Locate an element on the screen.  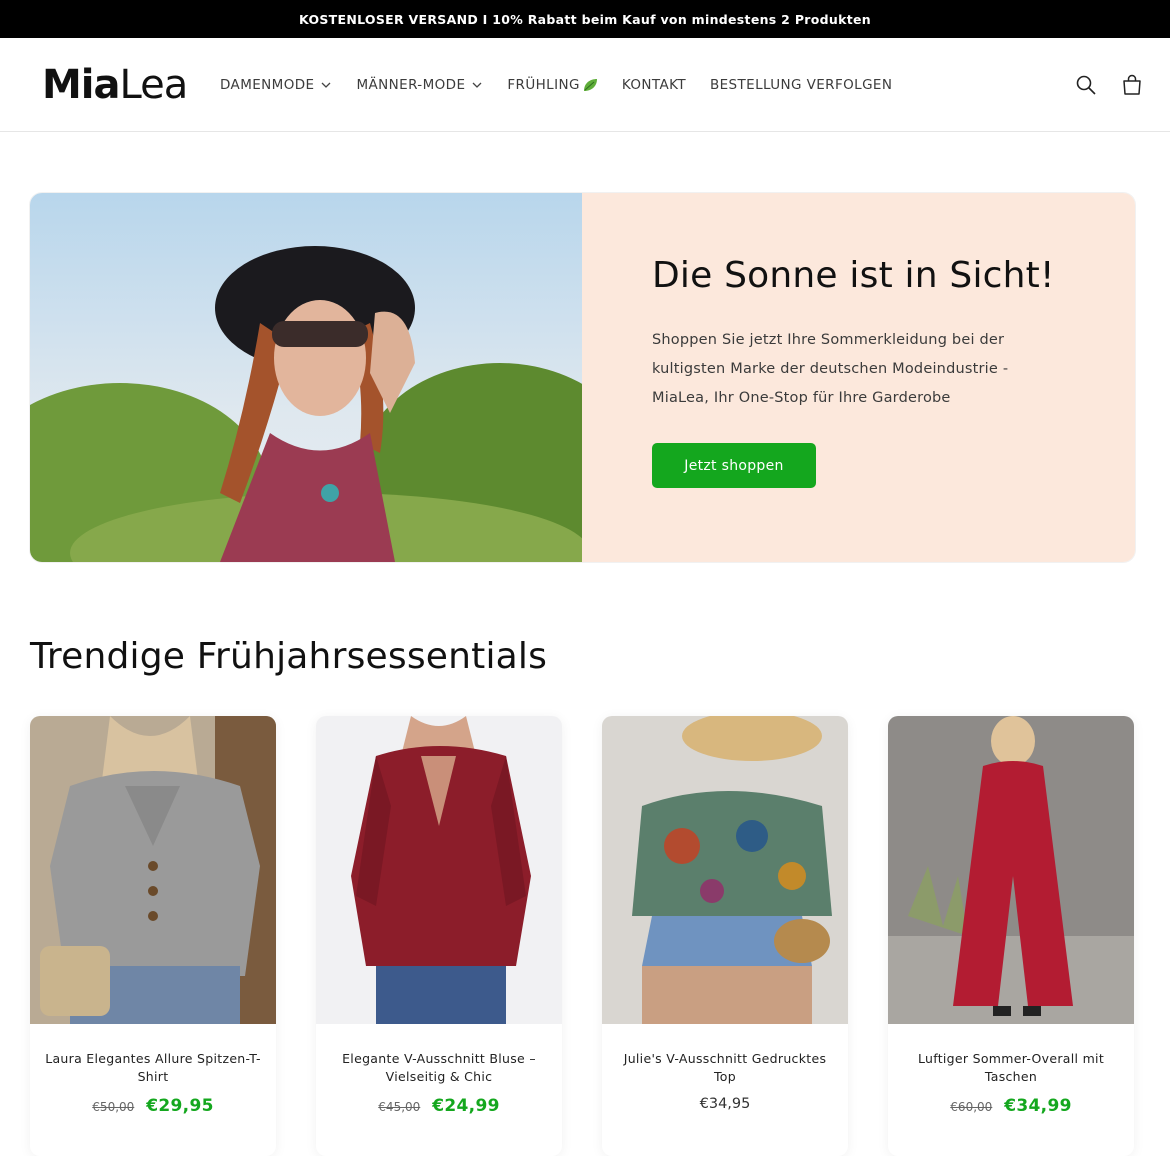
nav-item-maenner-mode: MÄNNER-MODE is located at coordinates (419, 85).